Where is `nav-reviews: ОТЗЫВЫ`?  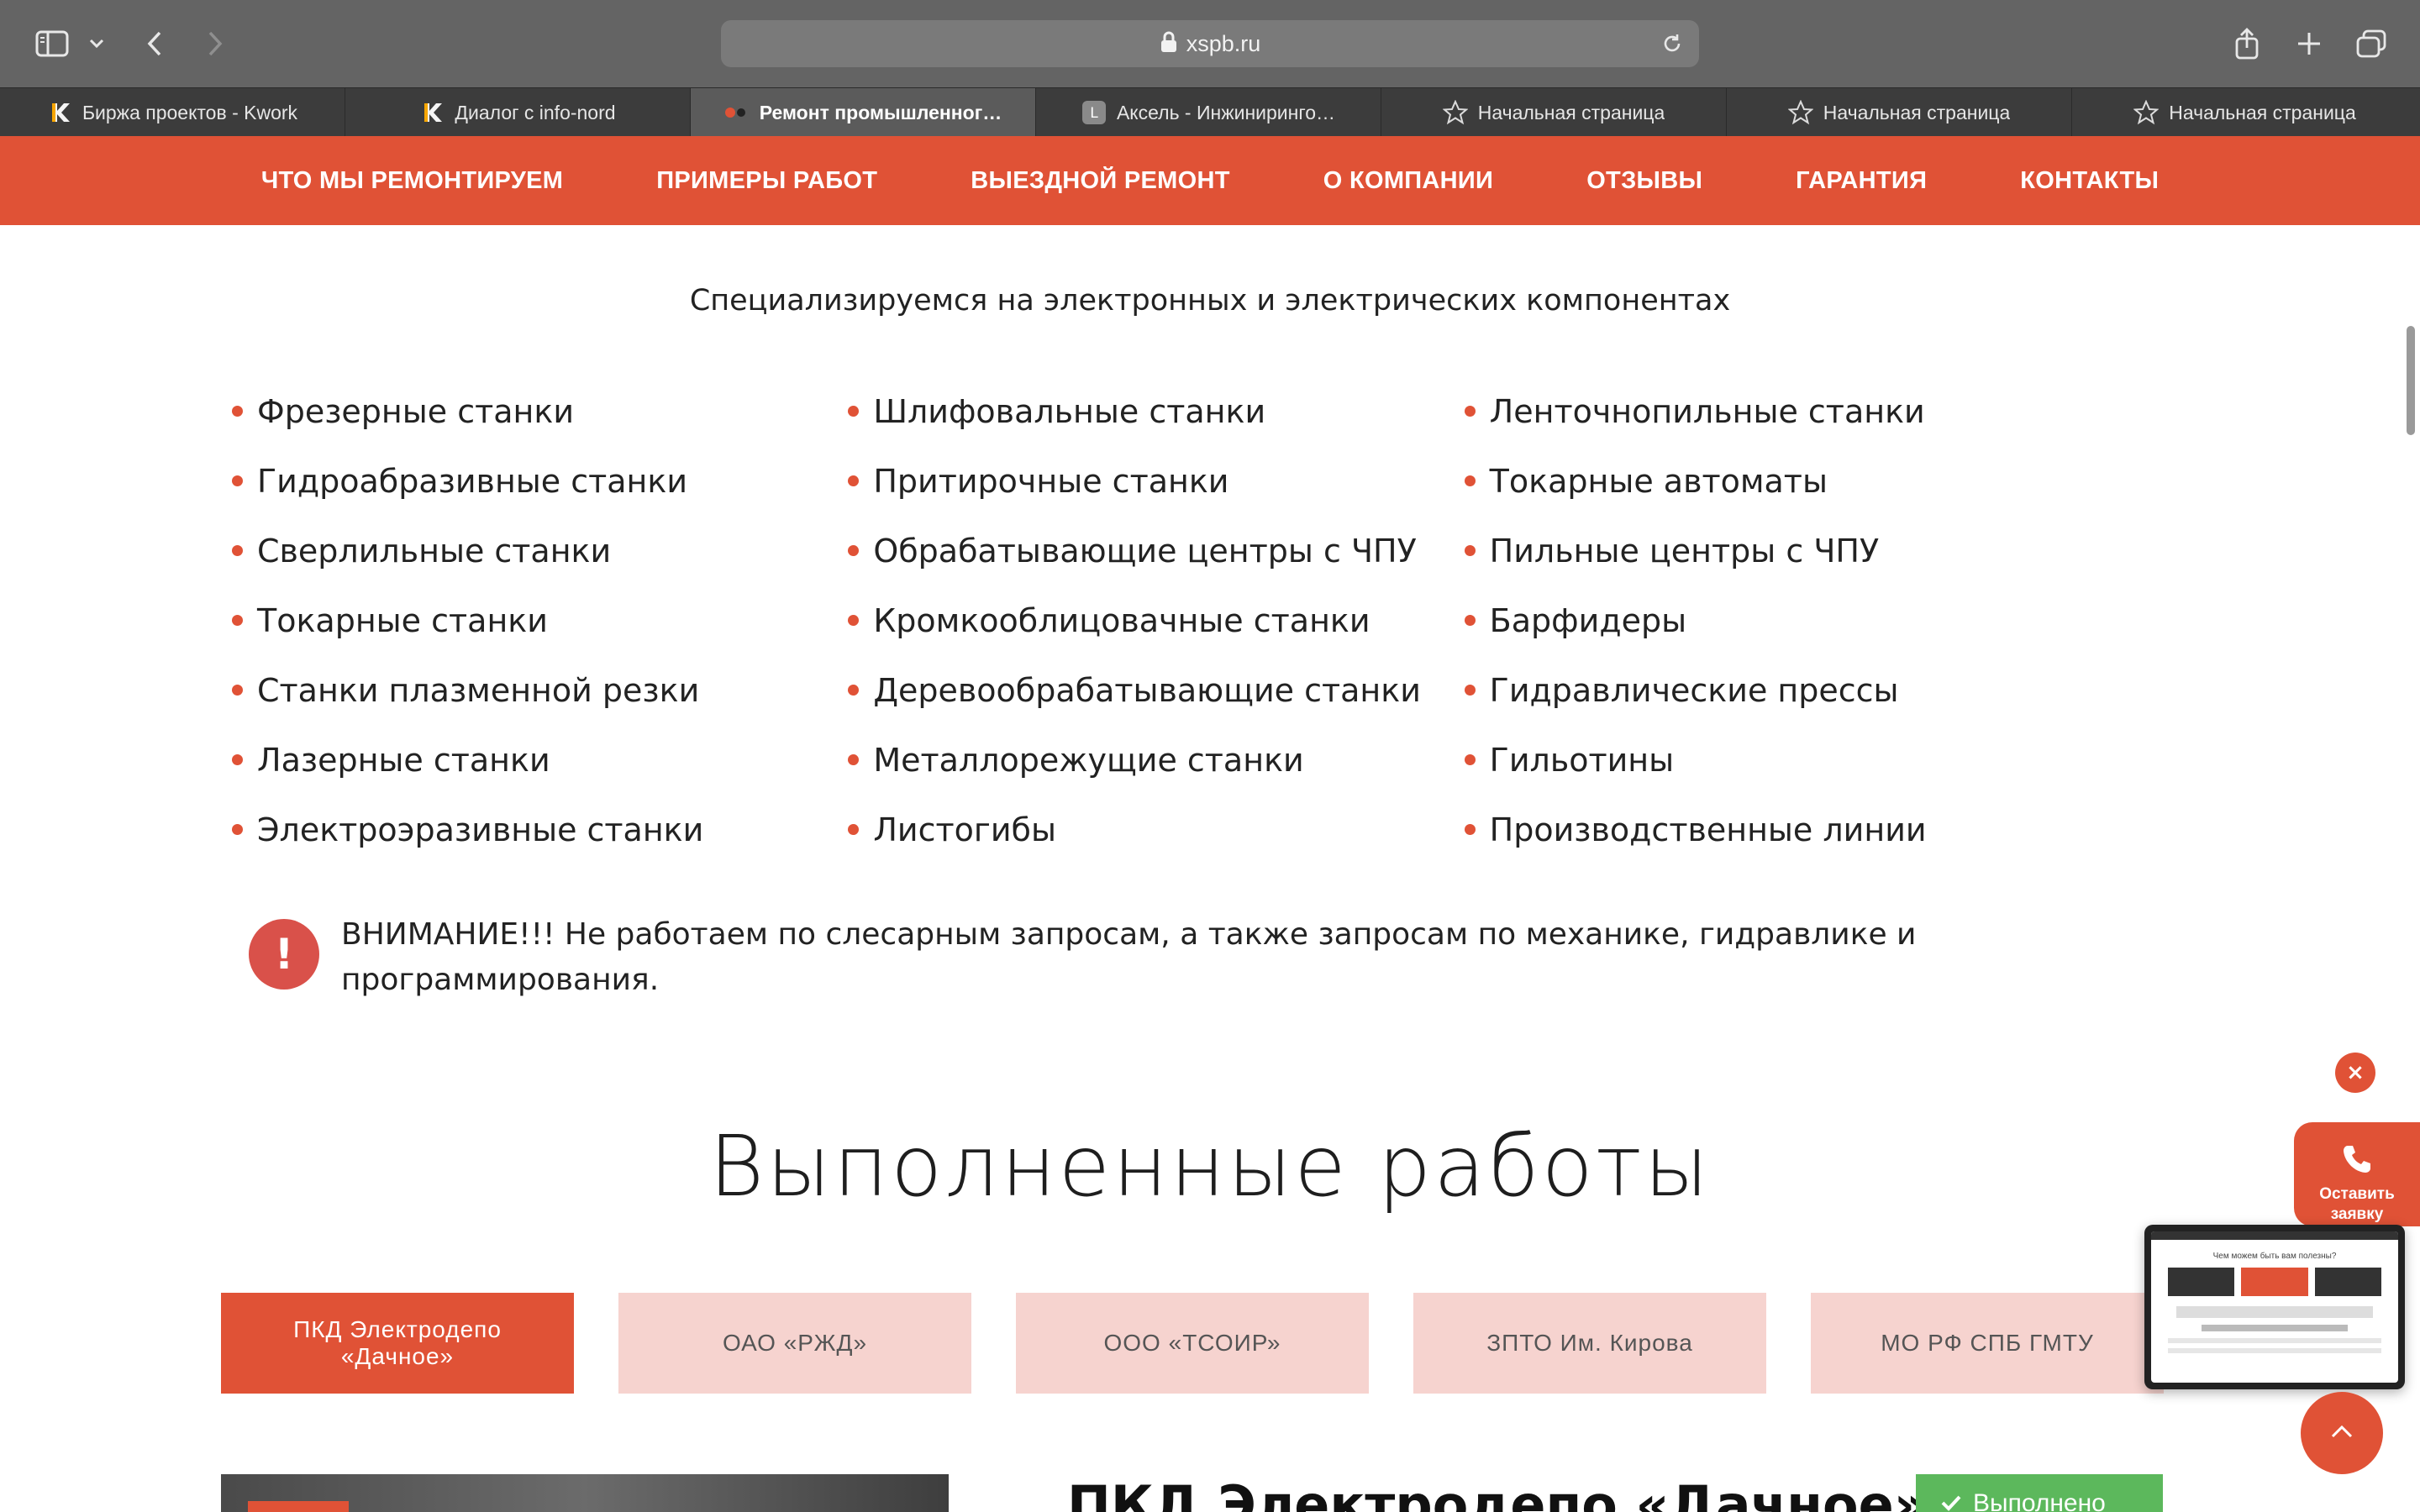
nav-reviews: ОТЗЫВЫ is located at coordinates (1644, 181).